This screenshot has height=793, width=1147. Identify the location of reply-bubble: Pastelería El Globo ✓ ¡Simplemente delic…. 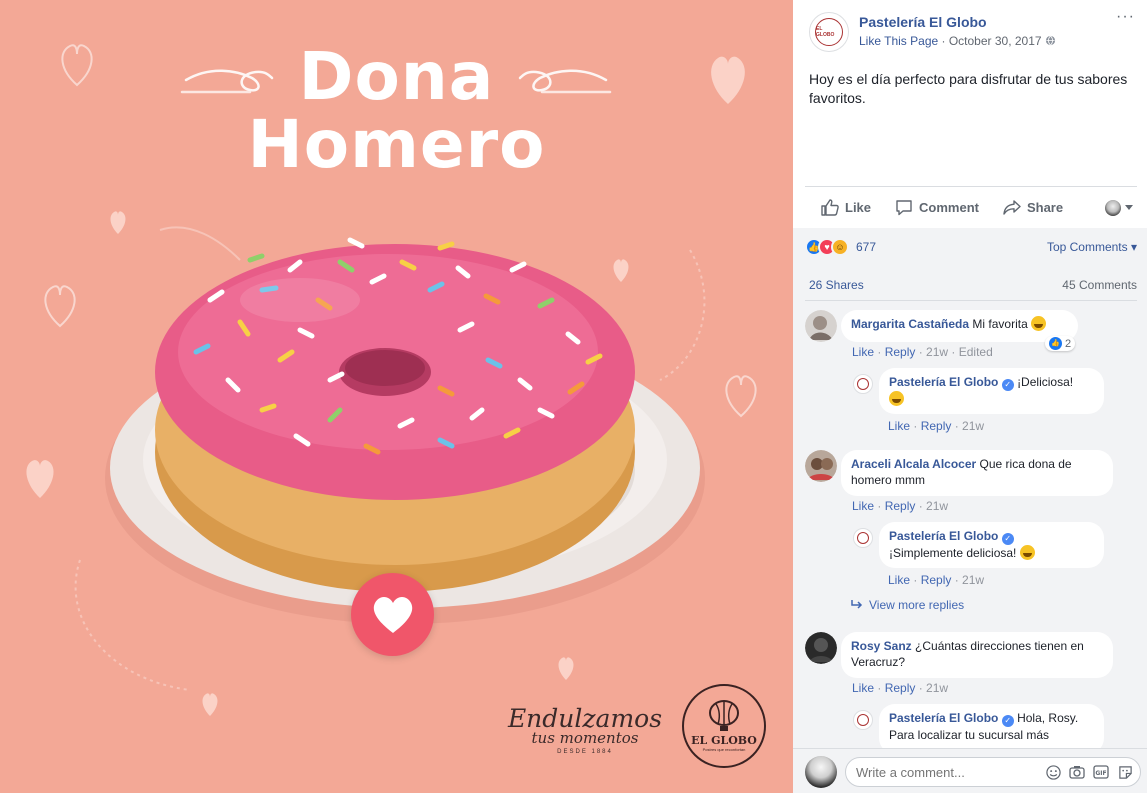
(991, 545).